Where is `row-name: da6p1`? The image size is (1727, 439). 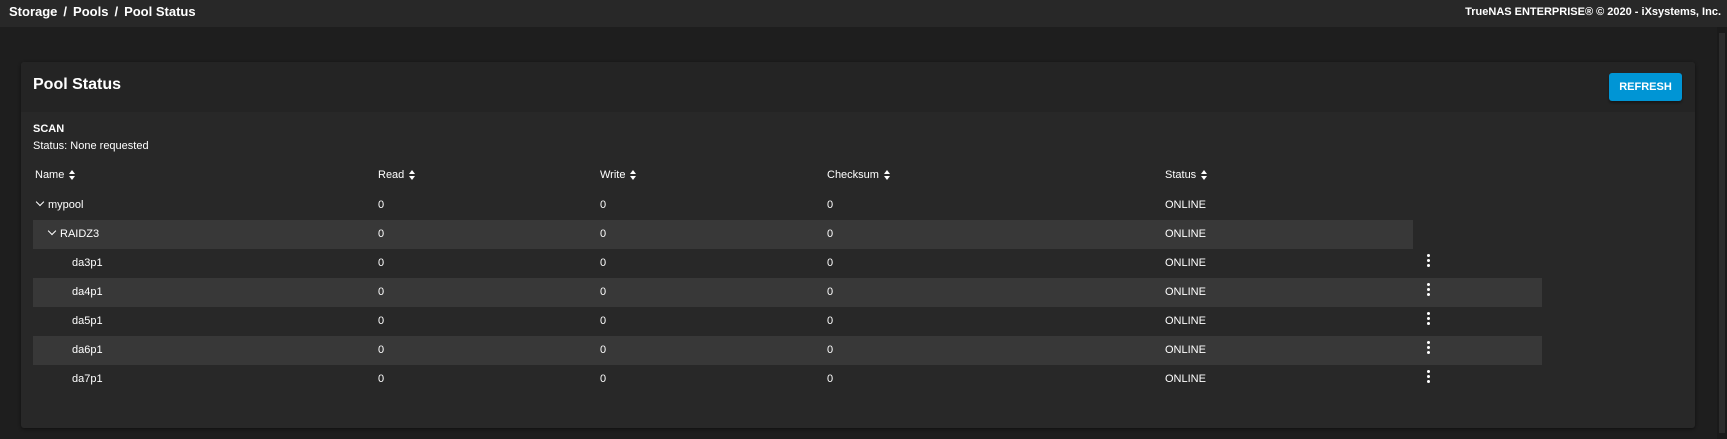
row-name: da6p1 is located at coordinates (87, 350).